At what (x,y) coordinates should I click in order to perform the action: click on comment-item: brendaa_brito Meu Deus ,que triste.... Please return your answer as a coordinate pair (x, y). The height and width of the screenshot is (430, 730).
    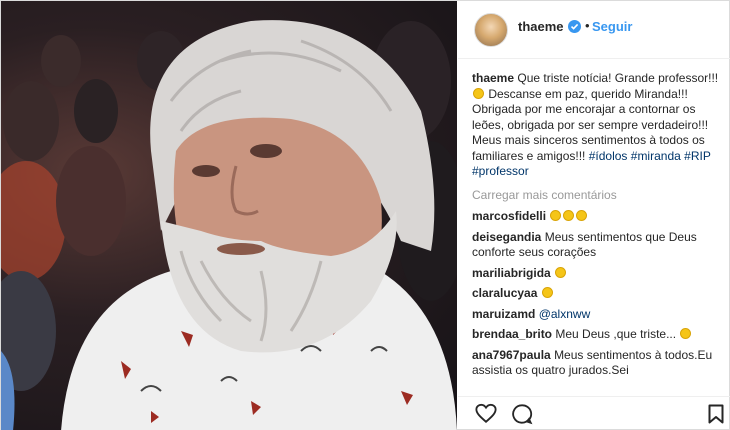
    Looking at the image, I should click on (596, 335).